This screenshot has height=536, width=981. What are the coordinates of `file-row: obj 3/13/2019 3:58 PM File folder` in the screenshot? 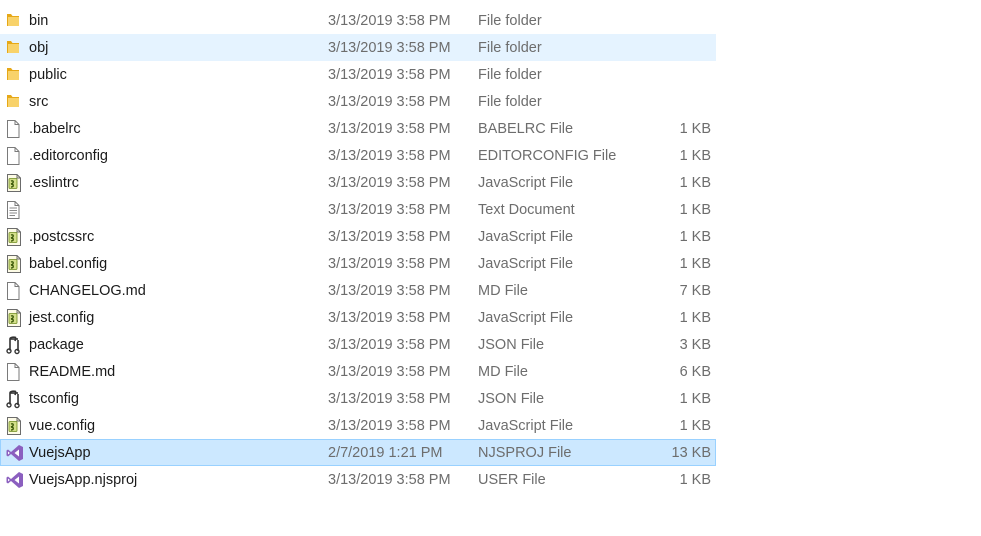 It's located at (358, 47).